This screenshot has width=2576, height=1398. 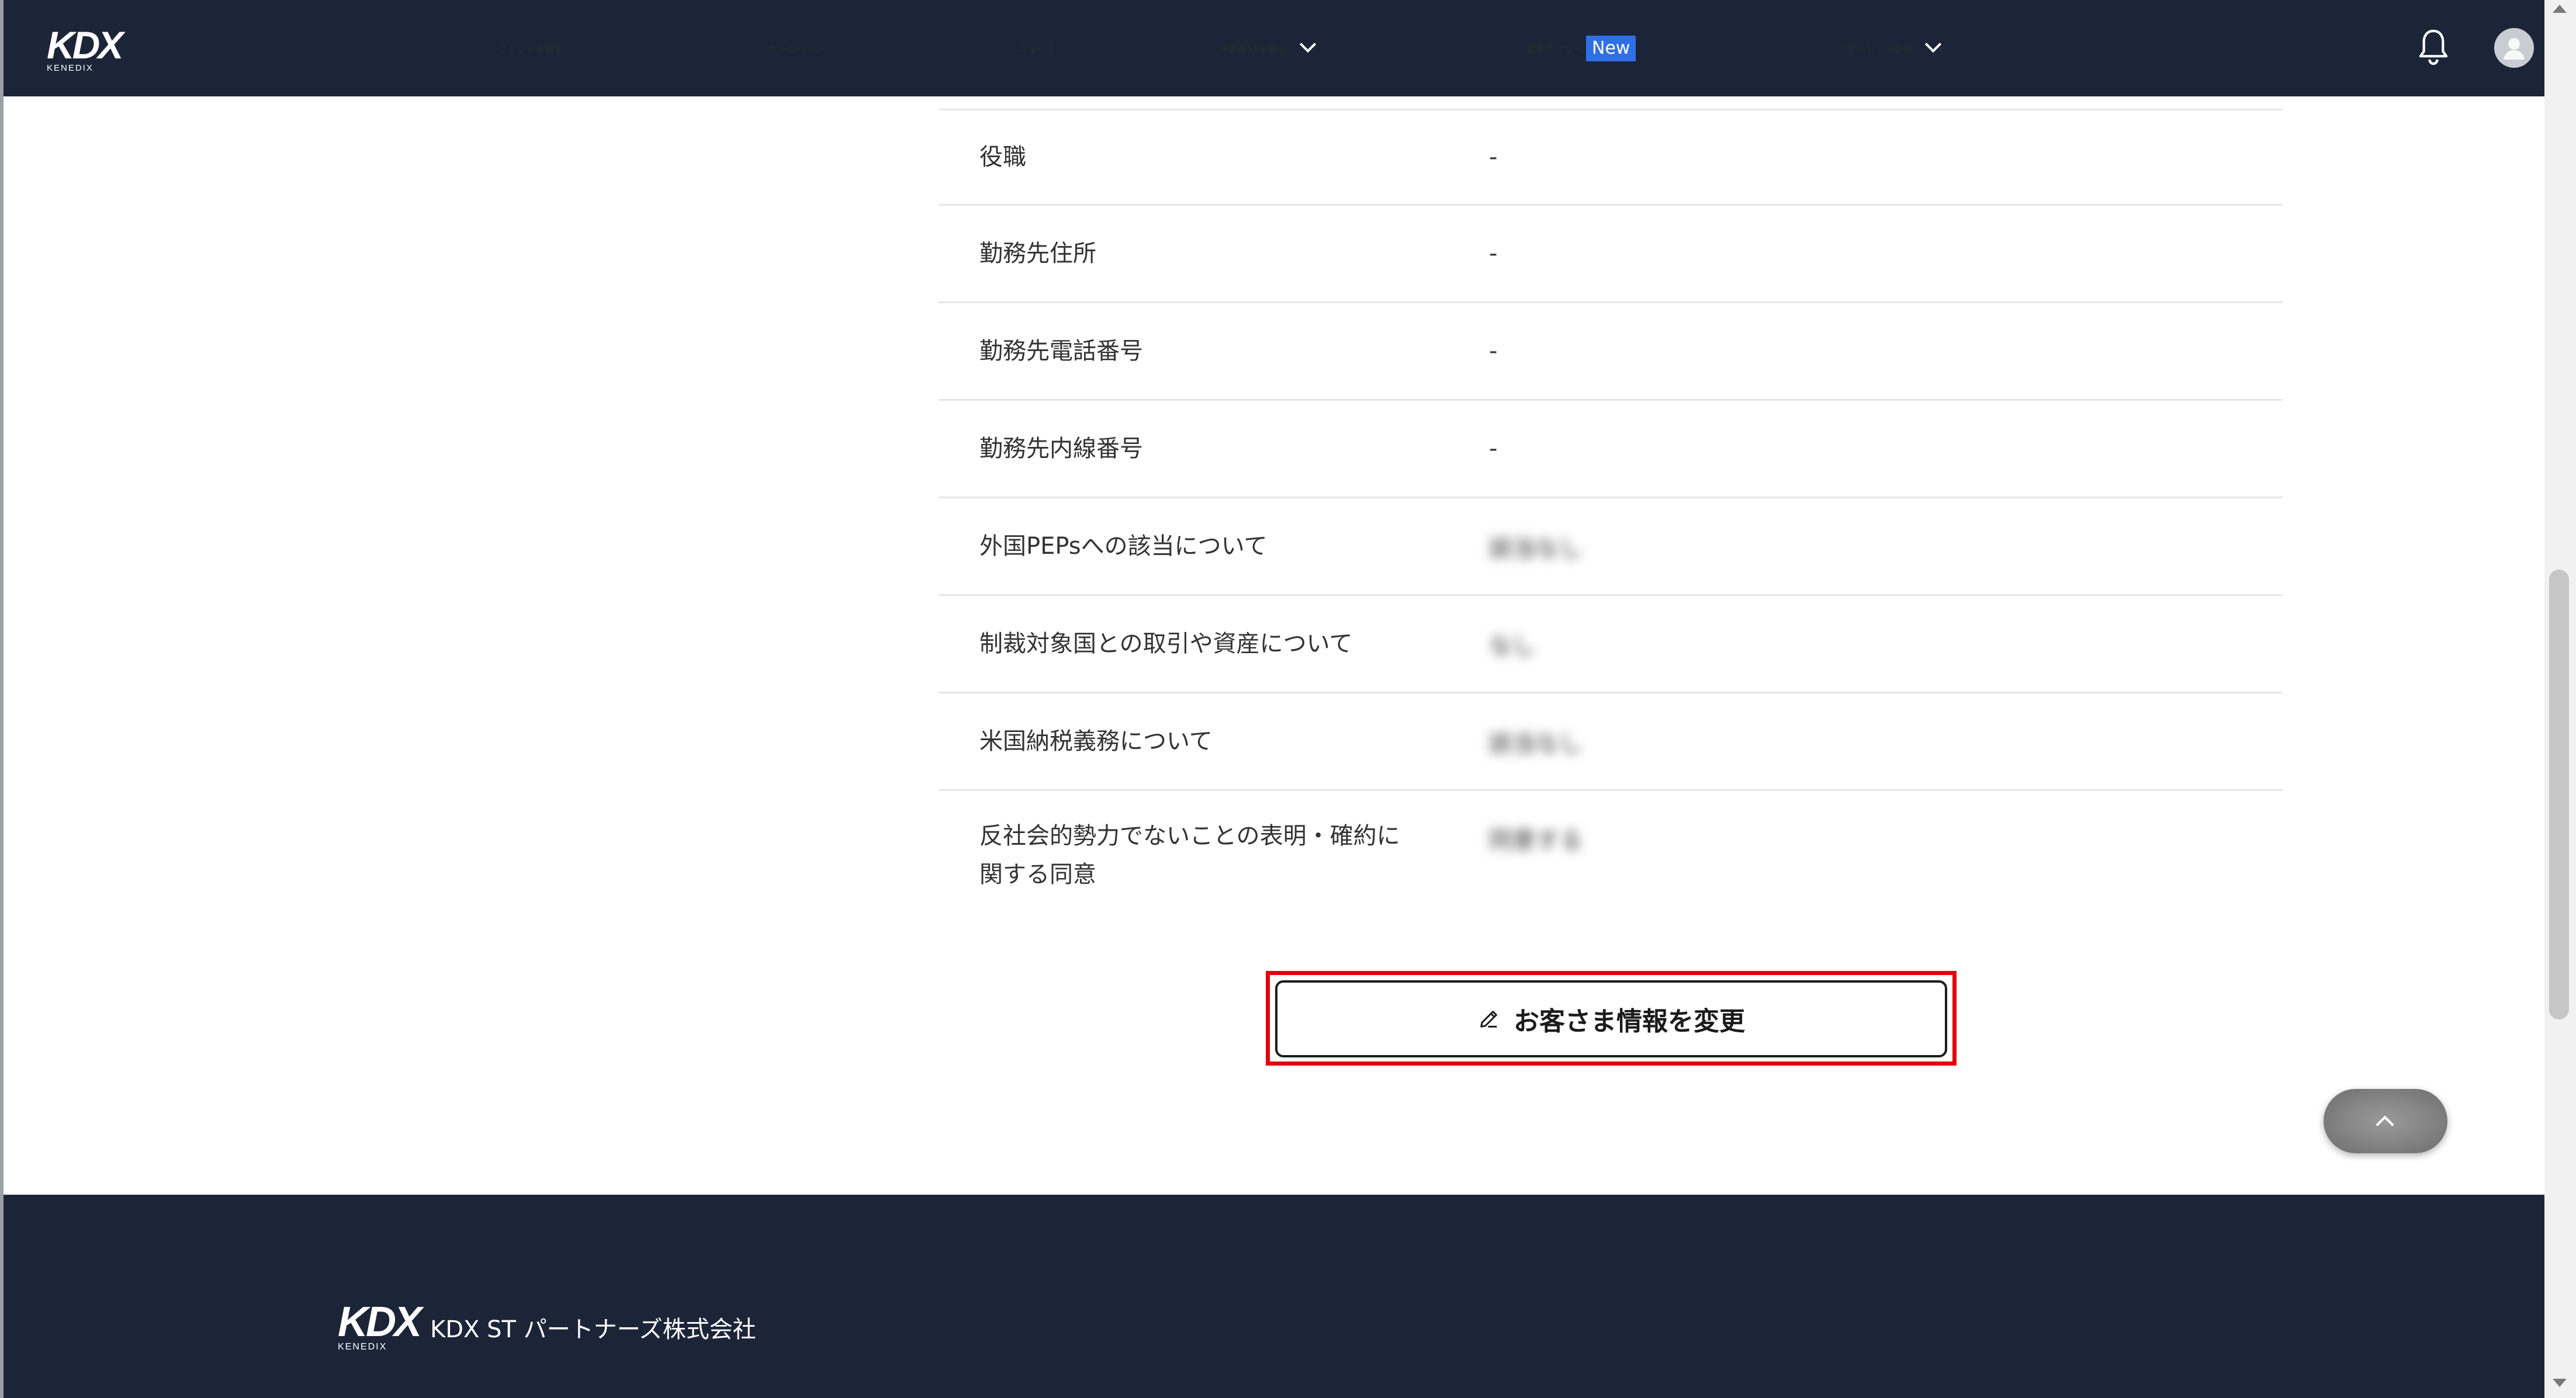 I want to click on footer-company-name: KDX ST パートナーズ株式会社, so click(x=593, y=1330).